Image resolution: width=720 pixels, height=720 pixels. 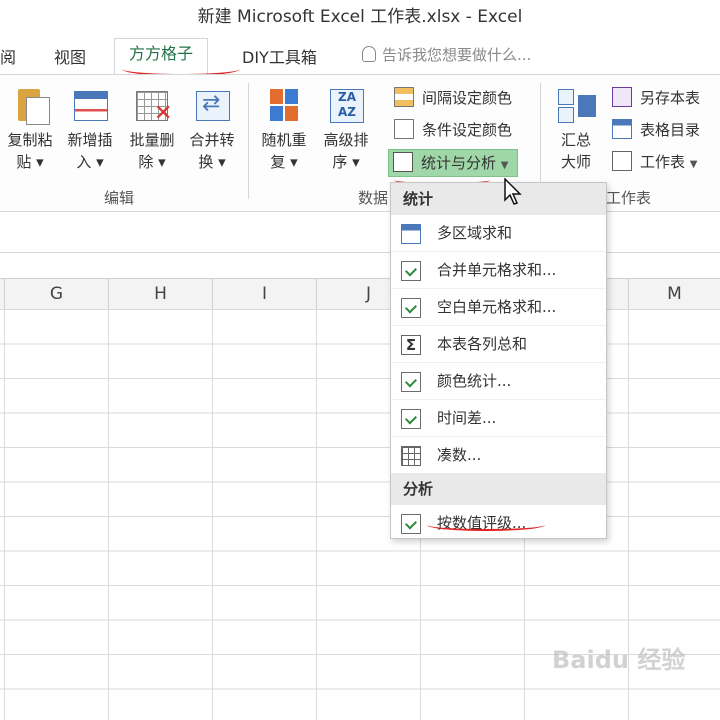 I want to click on menu-item-label: 本表各列总和, so click(x=482, y=344).